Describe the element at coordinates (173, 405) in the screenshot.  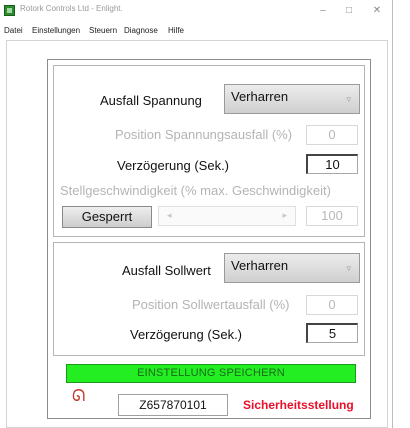
I see `serial-number-field: Z657870101` at that location.